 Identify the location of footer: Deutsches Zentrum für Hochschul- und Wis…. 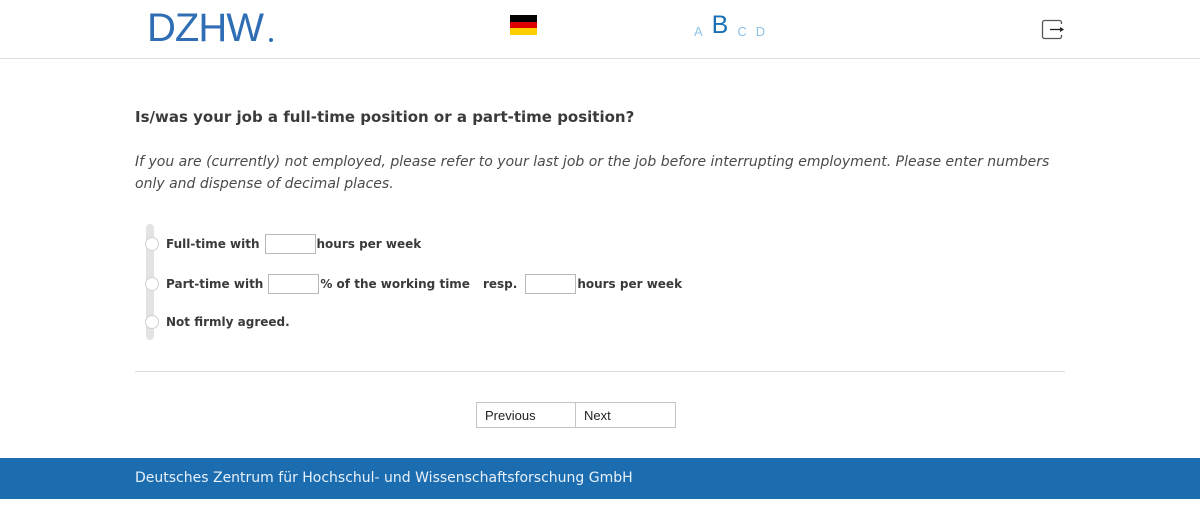
(600, 478).